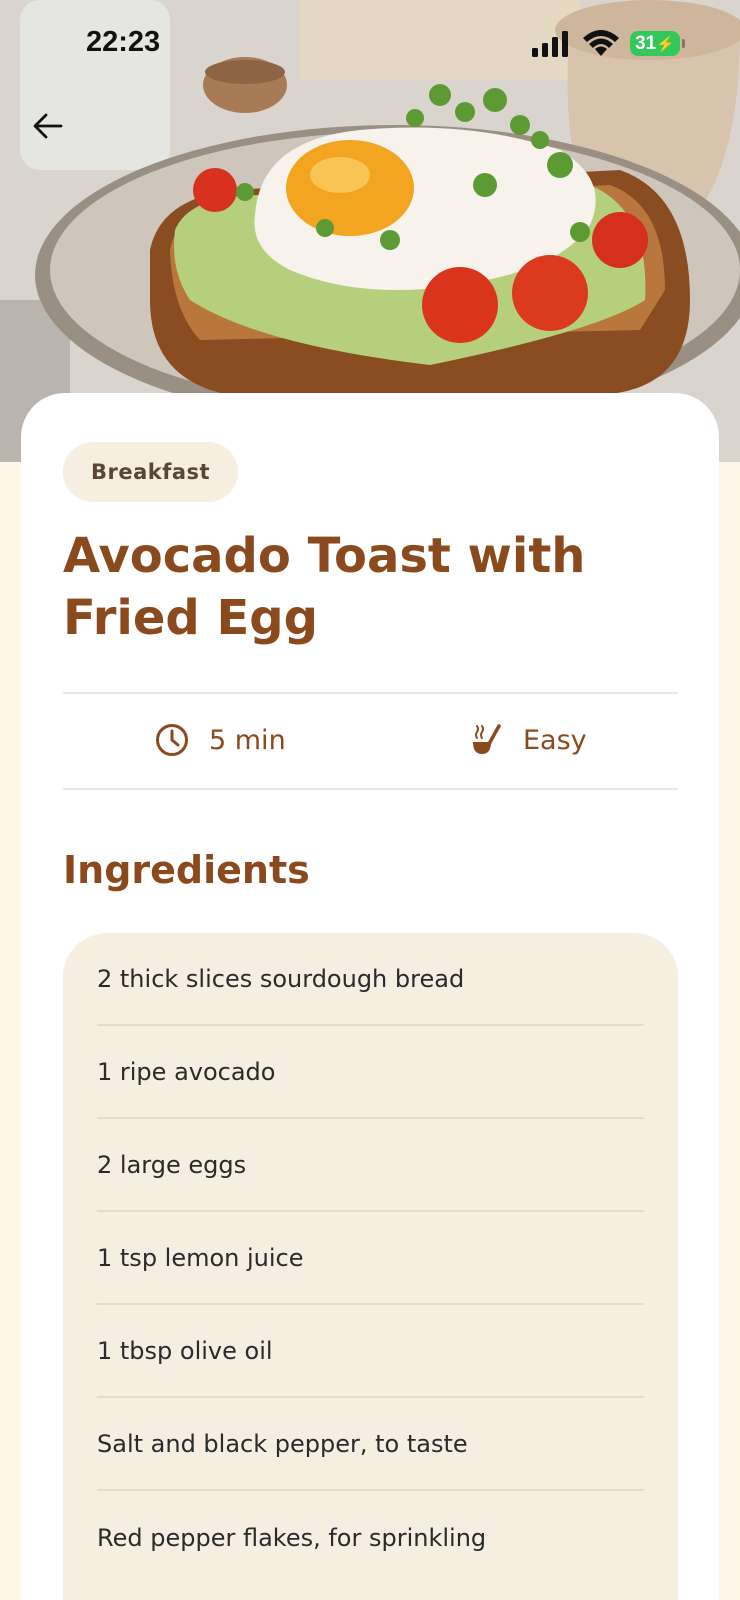  Describe the element at coordinates (370, 1258) in the screenshot. I see `ingredient-item: 1 tsp lemon juice` at that location.